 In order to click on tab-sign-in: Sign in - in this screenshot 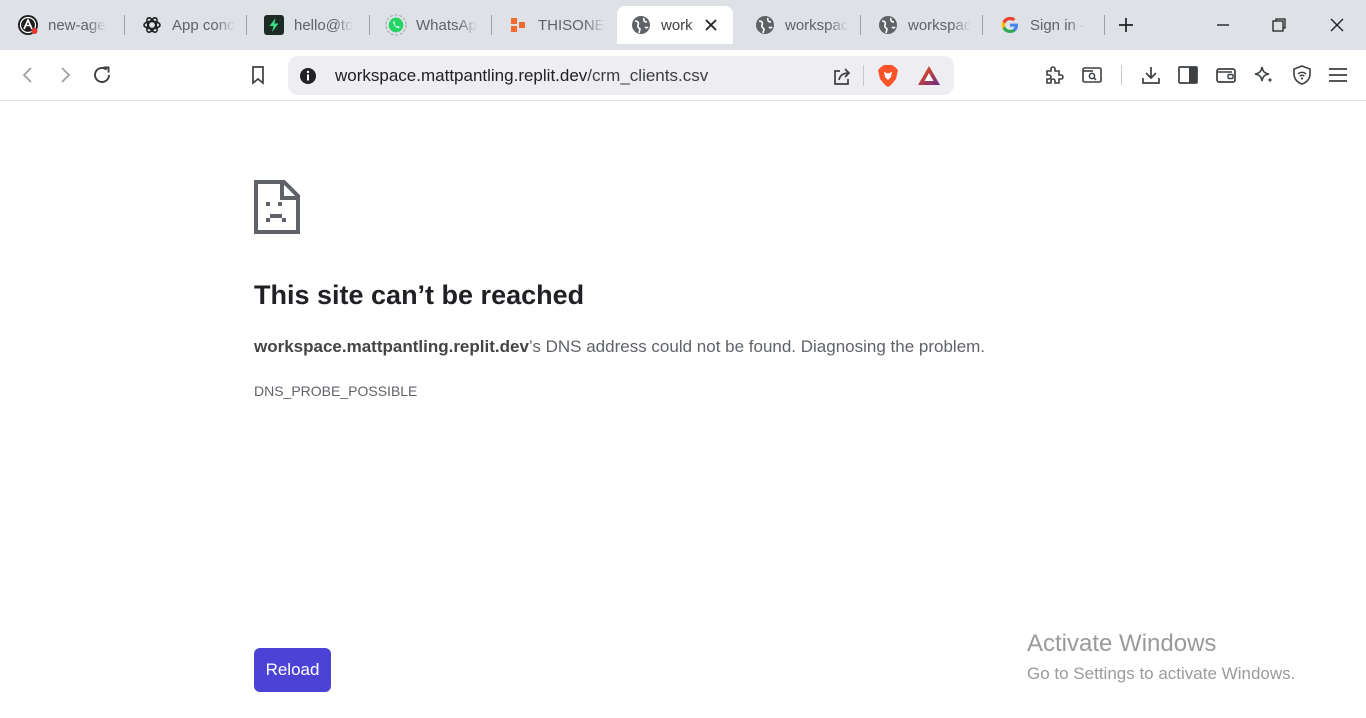, I will do `click(1044, 25)`.